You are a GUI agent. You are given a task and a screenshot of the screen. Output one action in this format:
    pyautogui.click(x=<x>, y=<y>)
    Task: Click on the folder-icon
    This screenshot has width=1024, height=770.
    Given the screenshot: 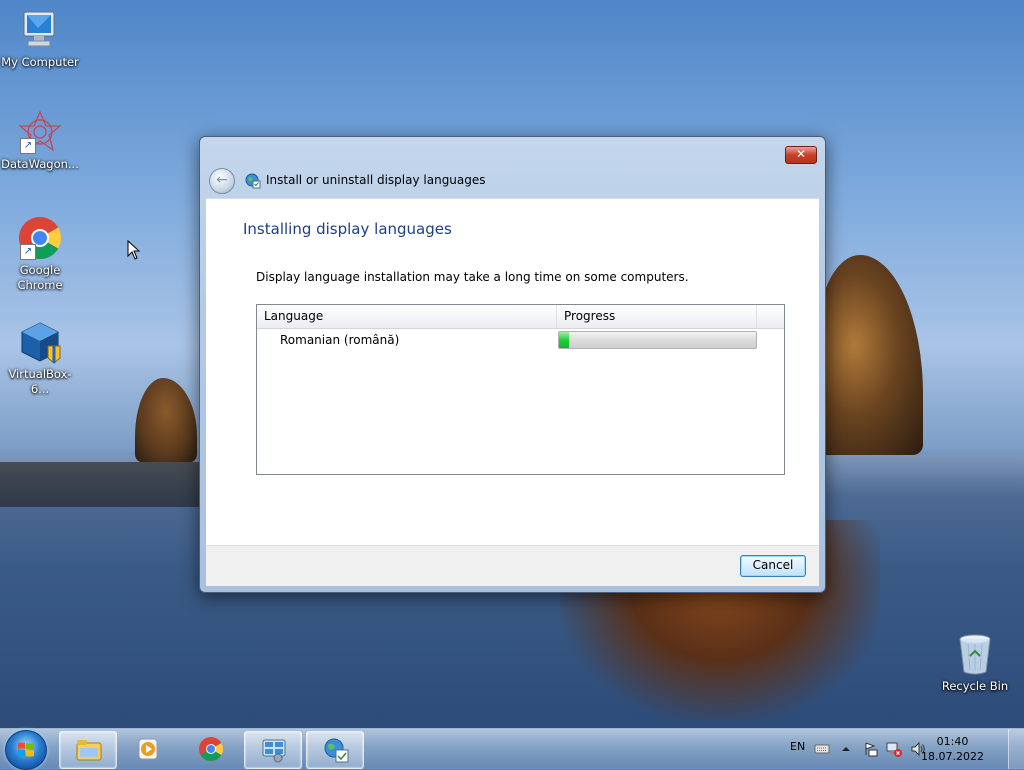 What is the action you would take?
    pyautogui.click(x=89, y=750)
    